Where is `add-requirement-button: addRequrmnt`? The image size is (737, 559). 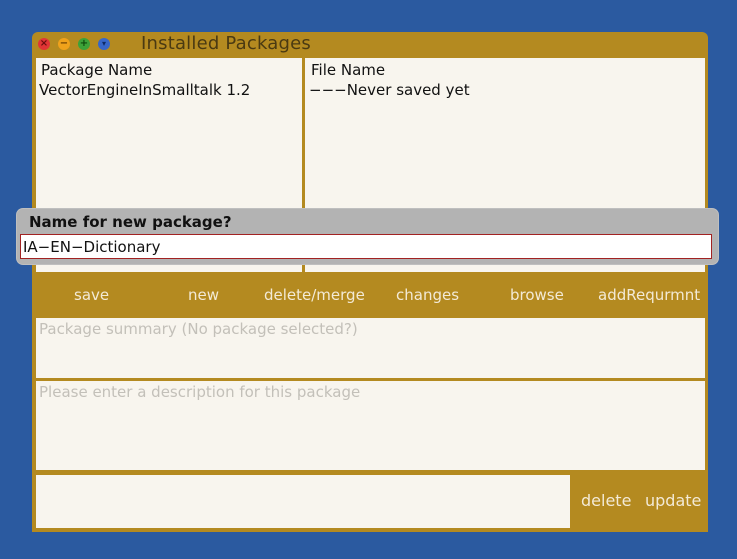
add-requirement-button: addRequrmnt is located at coordinates (649, 295).